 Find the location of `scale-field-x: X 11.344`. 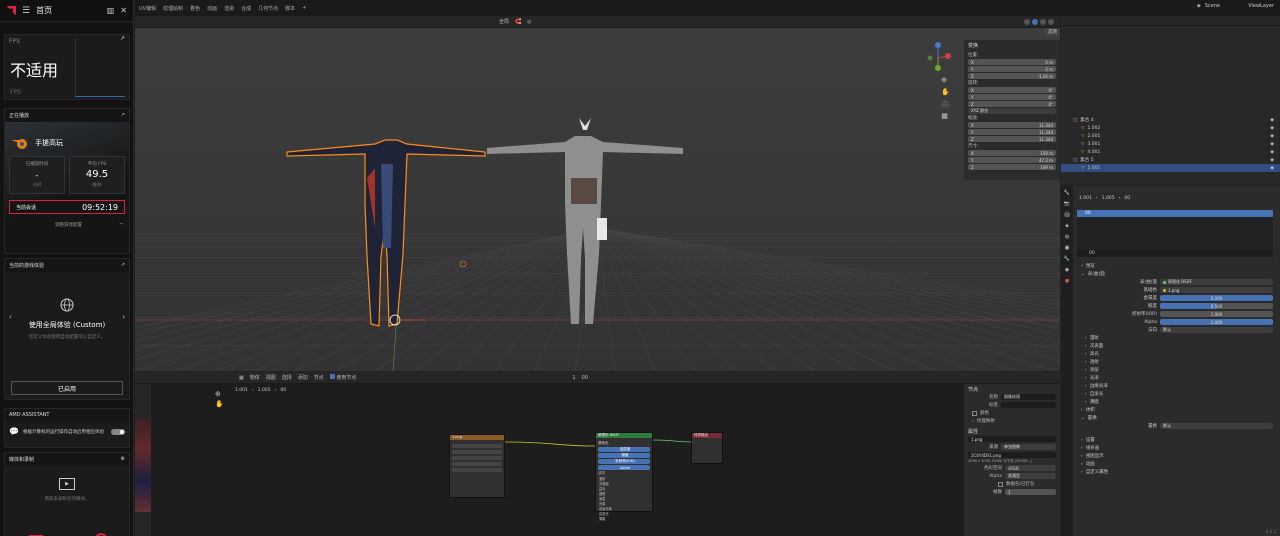

scale-field-x: X 11.344 is located at coordinates (1012, 125).